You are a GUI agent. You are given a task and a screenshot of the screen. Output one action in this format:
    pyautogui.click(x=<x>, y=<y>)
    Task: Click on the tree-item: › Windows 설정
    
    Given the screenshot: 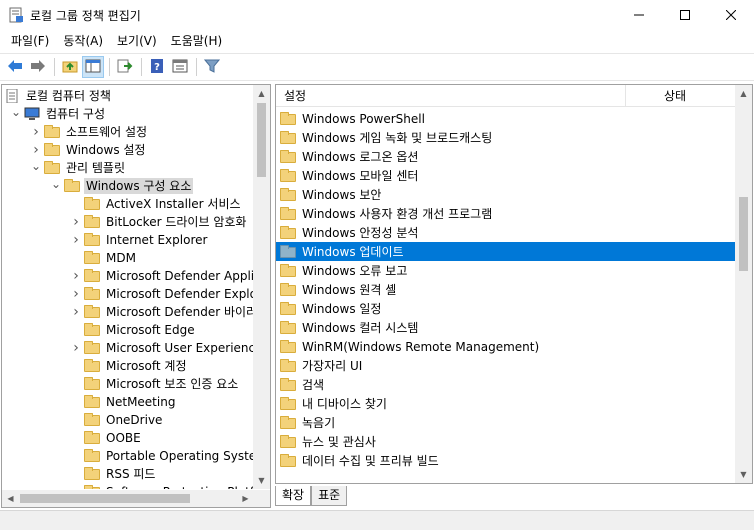 What is the action you would take?
    pyautogui.click(x=87, y=150)
    